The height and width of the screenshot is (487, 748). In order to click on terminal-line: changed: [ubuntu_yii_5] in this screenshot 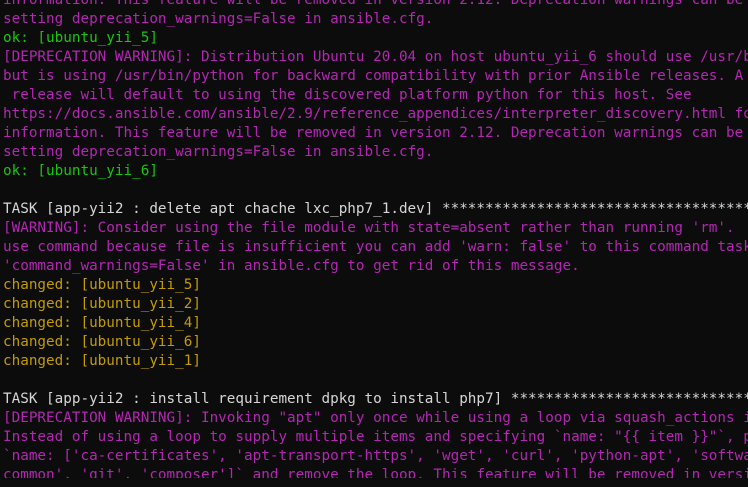, I will do `click(102, 285)`.